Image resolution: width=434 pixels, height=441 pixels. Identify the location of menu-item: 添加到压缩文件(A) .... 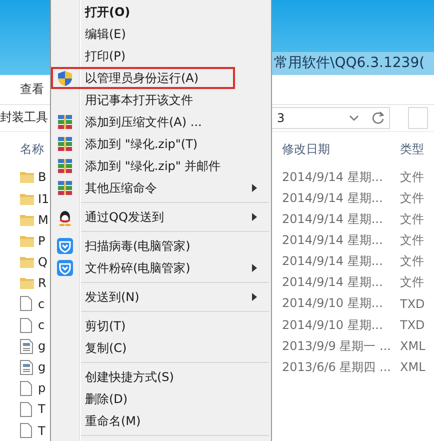
(161, 122).